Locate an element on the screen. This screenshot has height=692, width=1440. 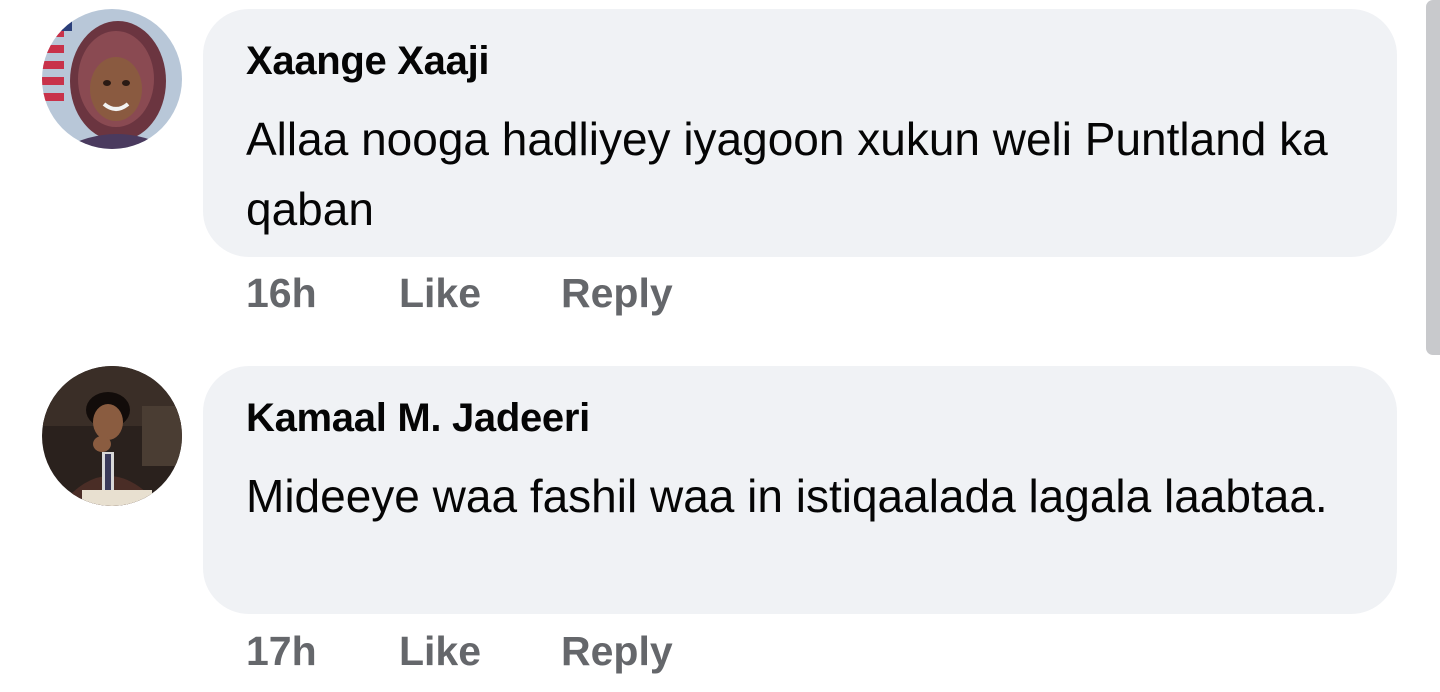
scrollbar is located at coordinates (1433, 177).